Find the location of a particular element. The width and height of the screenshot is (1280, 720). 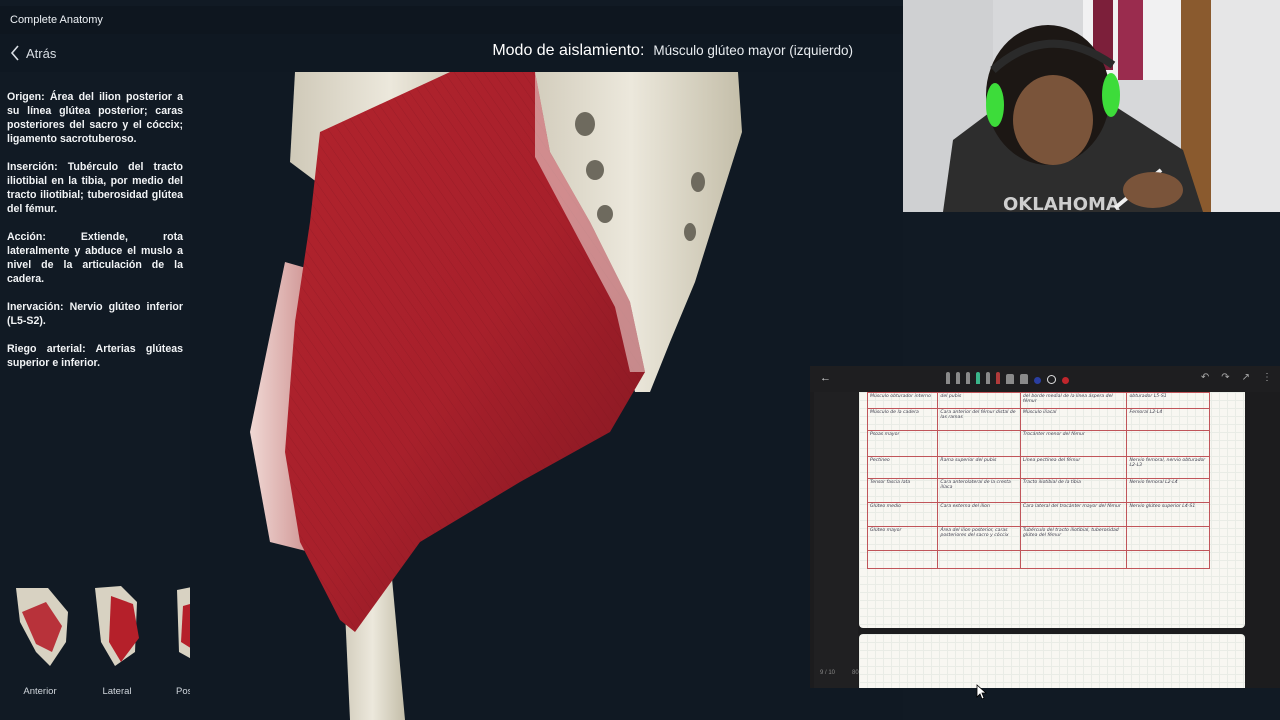

eraser-tool-icon is located at coordinates (1010, 379).